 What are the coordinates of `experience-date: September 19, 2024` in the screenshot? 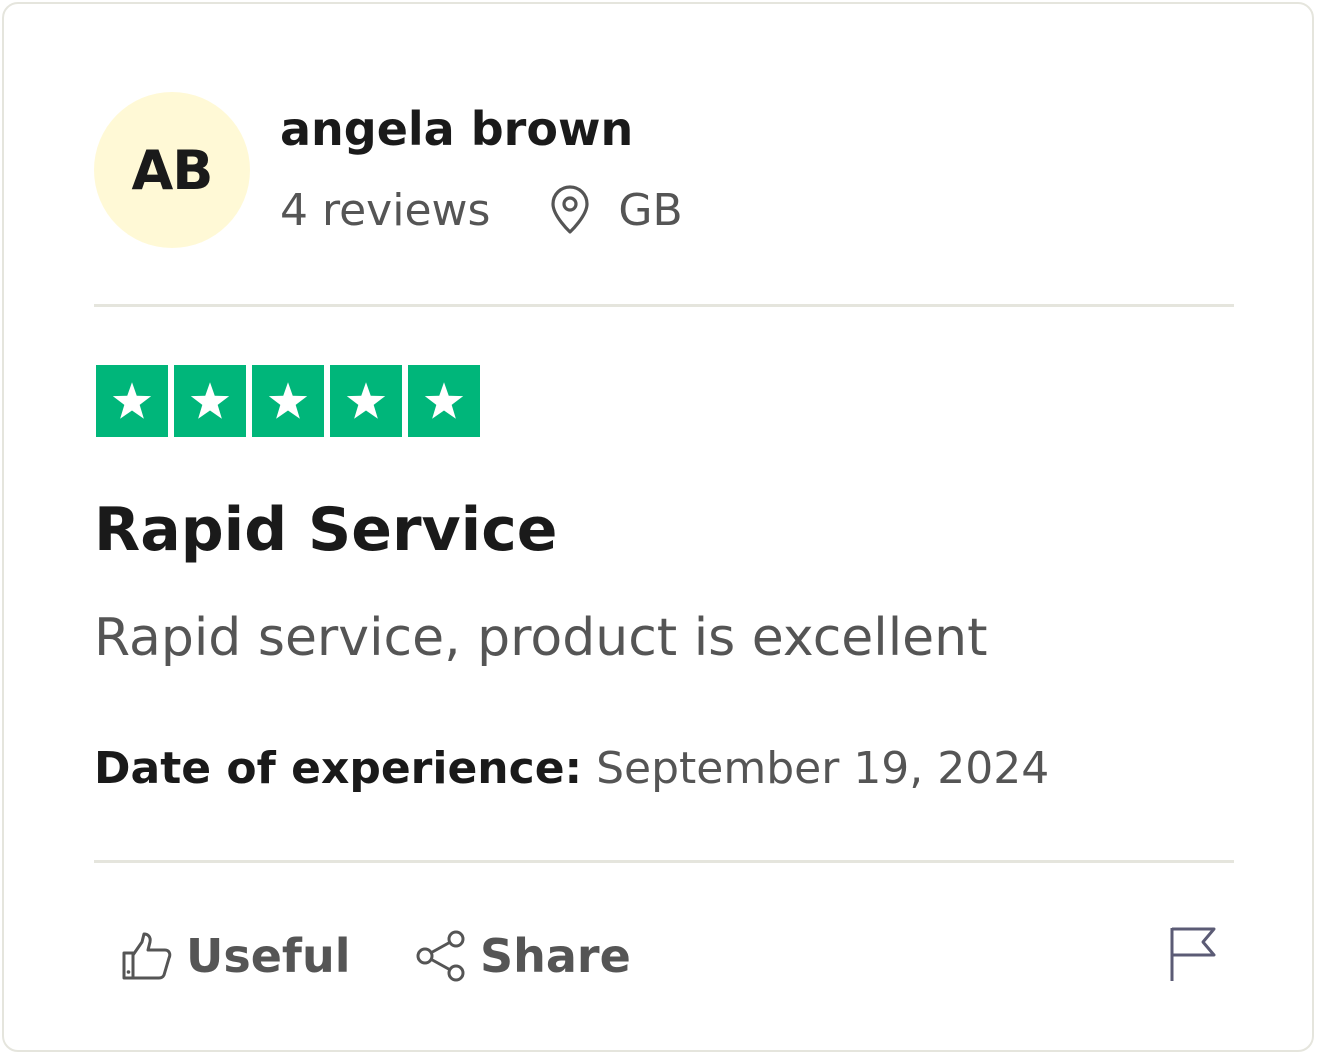 It's located at (823, 768).